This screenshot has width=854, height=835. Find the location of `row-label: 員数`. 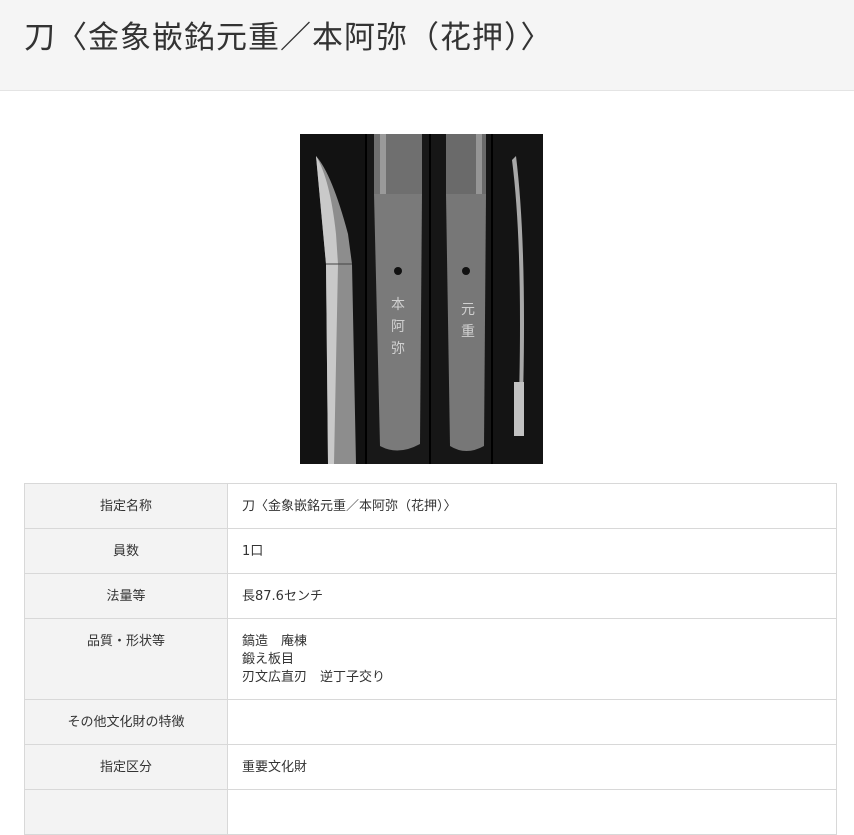

row-label: 員数 is located at coordinates (126, 551).